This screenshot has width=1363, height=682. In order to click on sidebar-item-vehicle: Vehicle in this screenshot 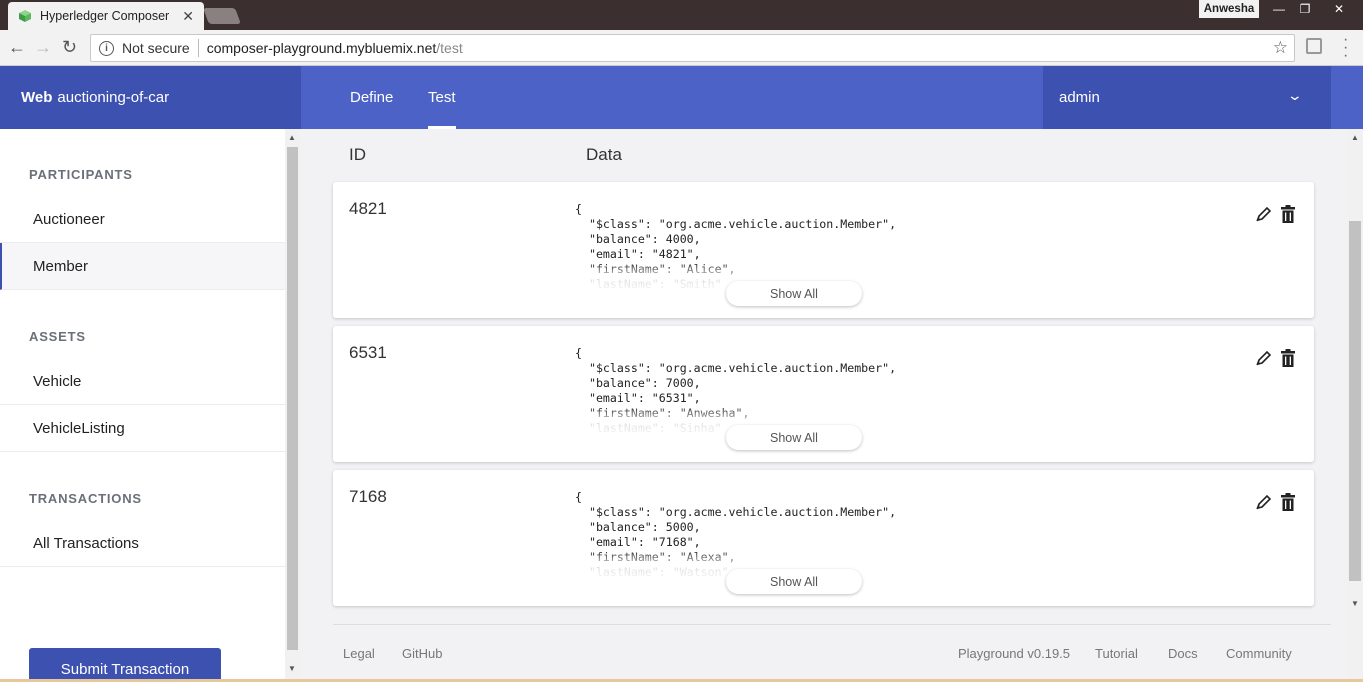, I will do `click(142, 381)`.